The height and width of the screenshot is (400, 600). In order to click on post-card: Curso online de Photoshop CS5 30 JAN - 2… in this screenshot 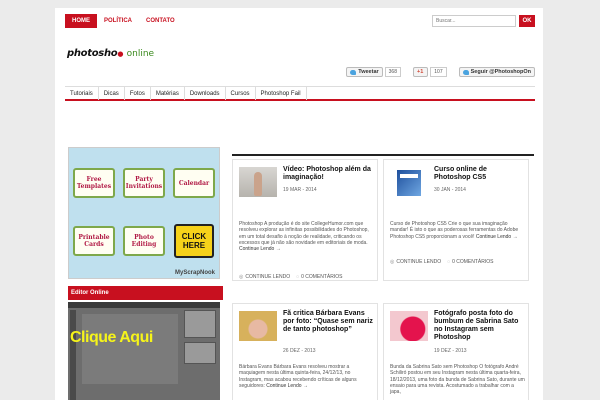, I will do `click(456, 220)`.